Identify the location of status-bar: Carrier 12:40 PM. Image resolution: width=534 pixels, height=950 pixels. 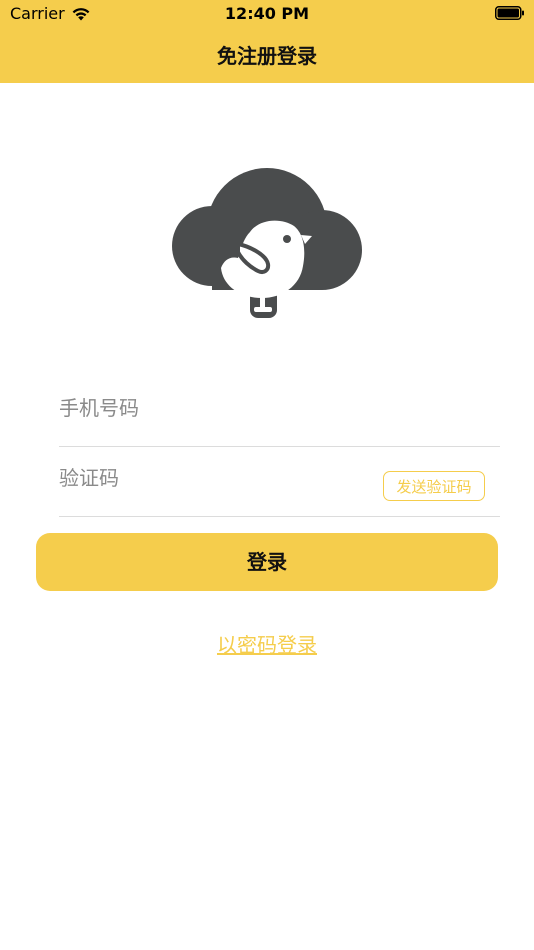
(267, 14).